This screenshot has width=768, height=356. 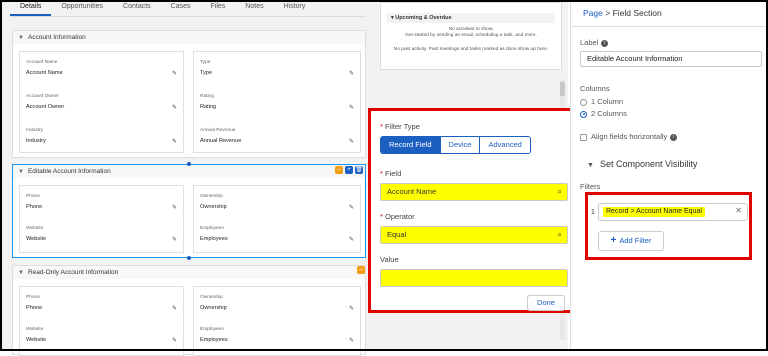 I want to click on checkbox-icon, so click(x=583, y=137).